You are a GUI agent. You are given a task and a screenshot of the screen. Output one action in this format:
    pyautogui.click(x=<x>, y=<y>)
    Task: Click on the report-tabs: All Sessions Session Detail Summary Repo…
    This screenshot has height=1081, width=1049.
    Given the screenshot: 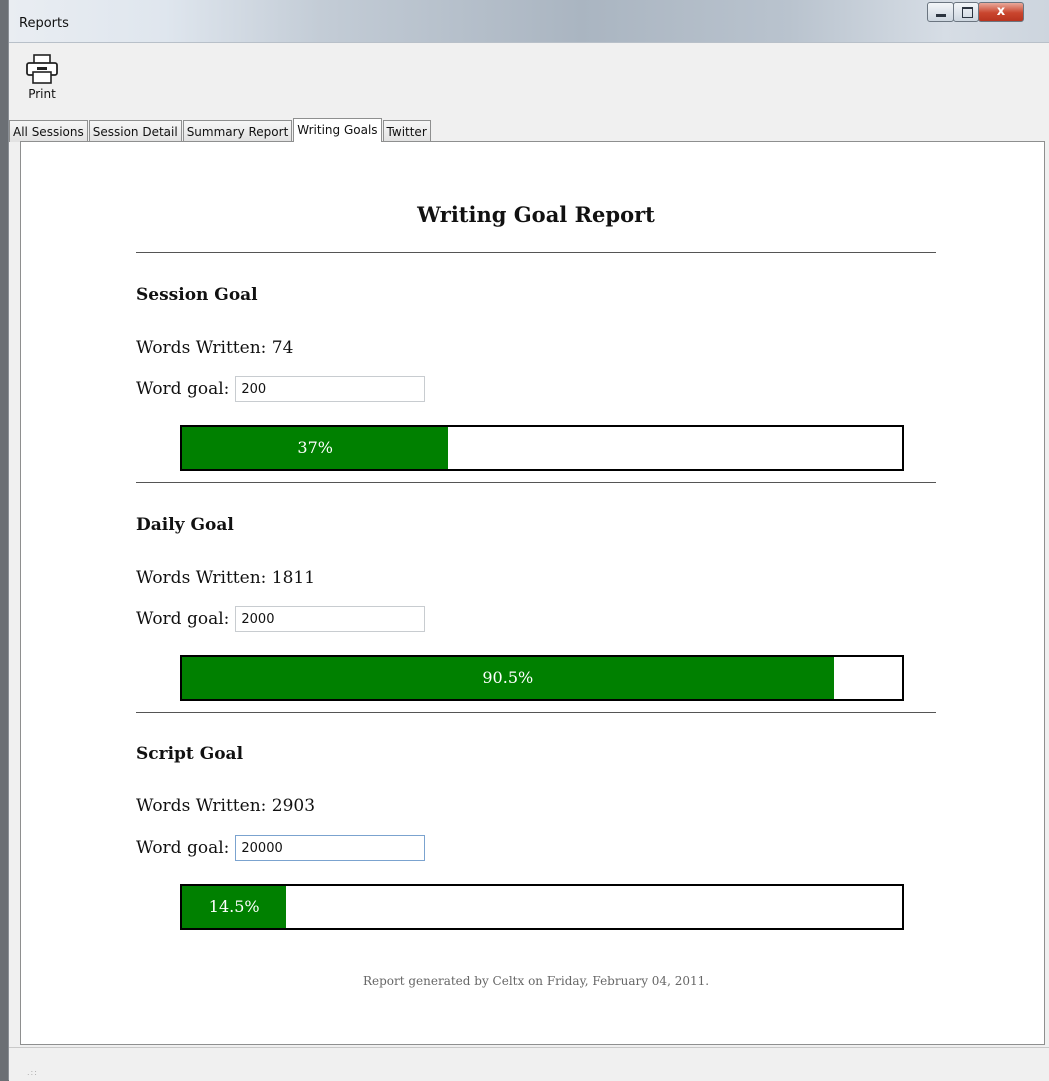 What is the action you would take?
    pyautogui.click(x=220, y=130)
    